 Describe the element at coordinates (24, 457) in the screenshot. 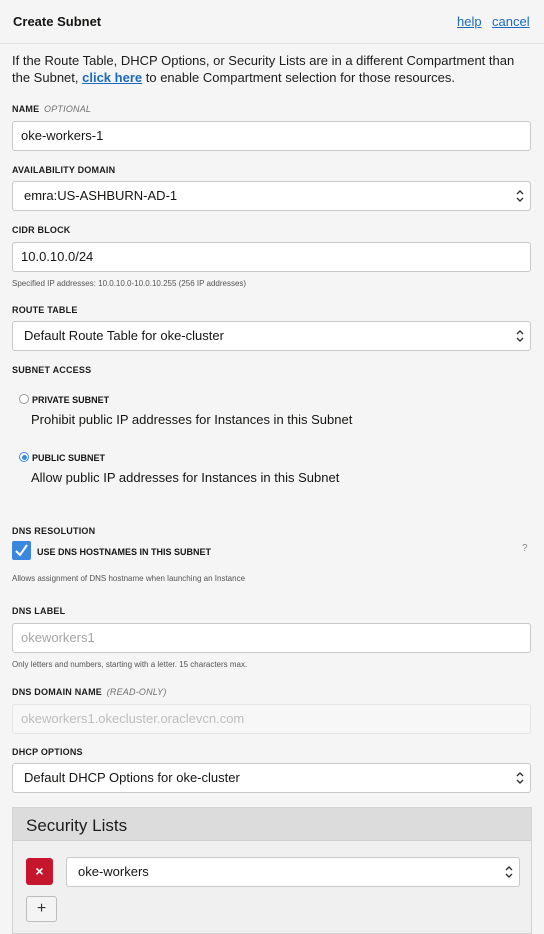

I see `public-subnet-radio` at that location.